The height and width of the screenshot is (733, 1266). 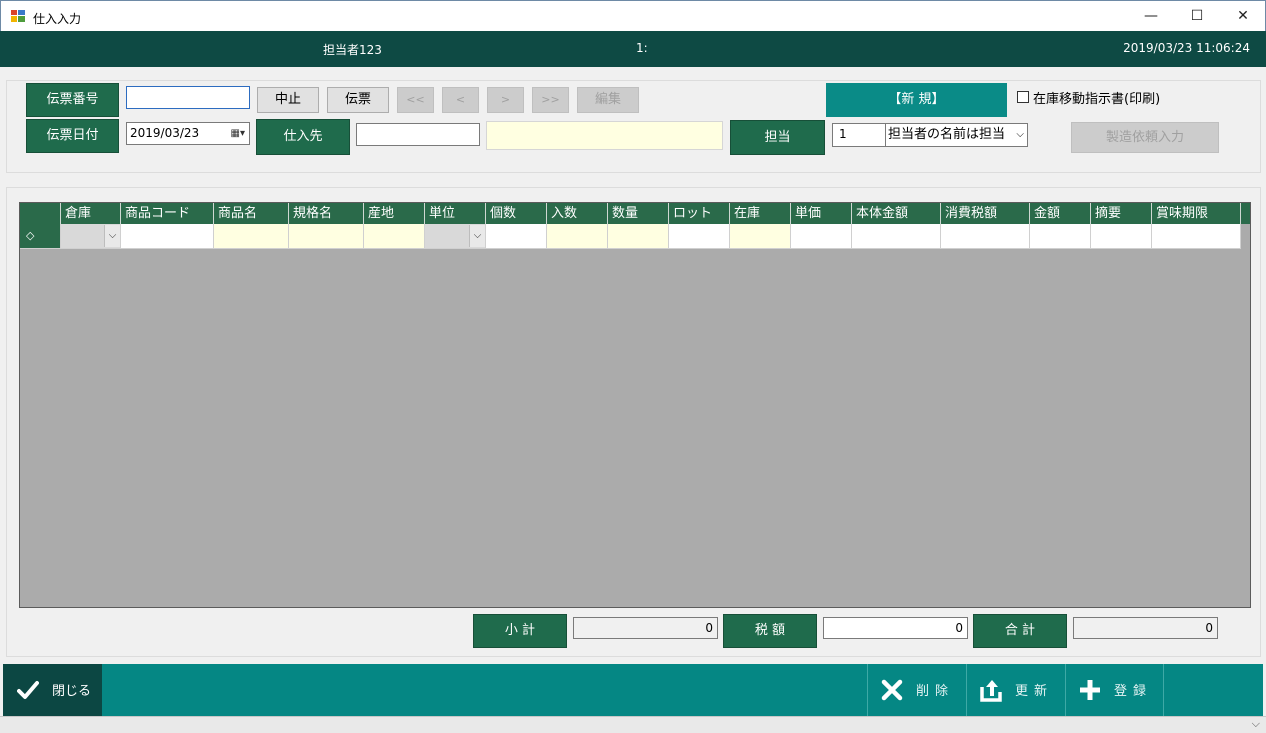 I want to click on tax-label: 税 額, so click(x=770, y=631).